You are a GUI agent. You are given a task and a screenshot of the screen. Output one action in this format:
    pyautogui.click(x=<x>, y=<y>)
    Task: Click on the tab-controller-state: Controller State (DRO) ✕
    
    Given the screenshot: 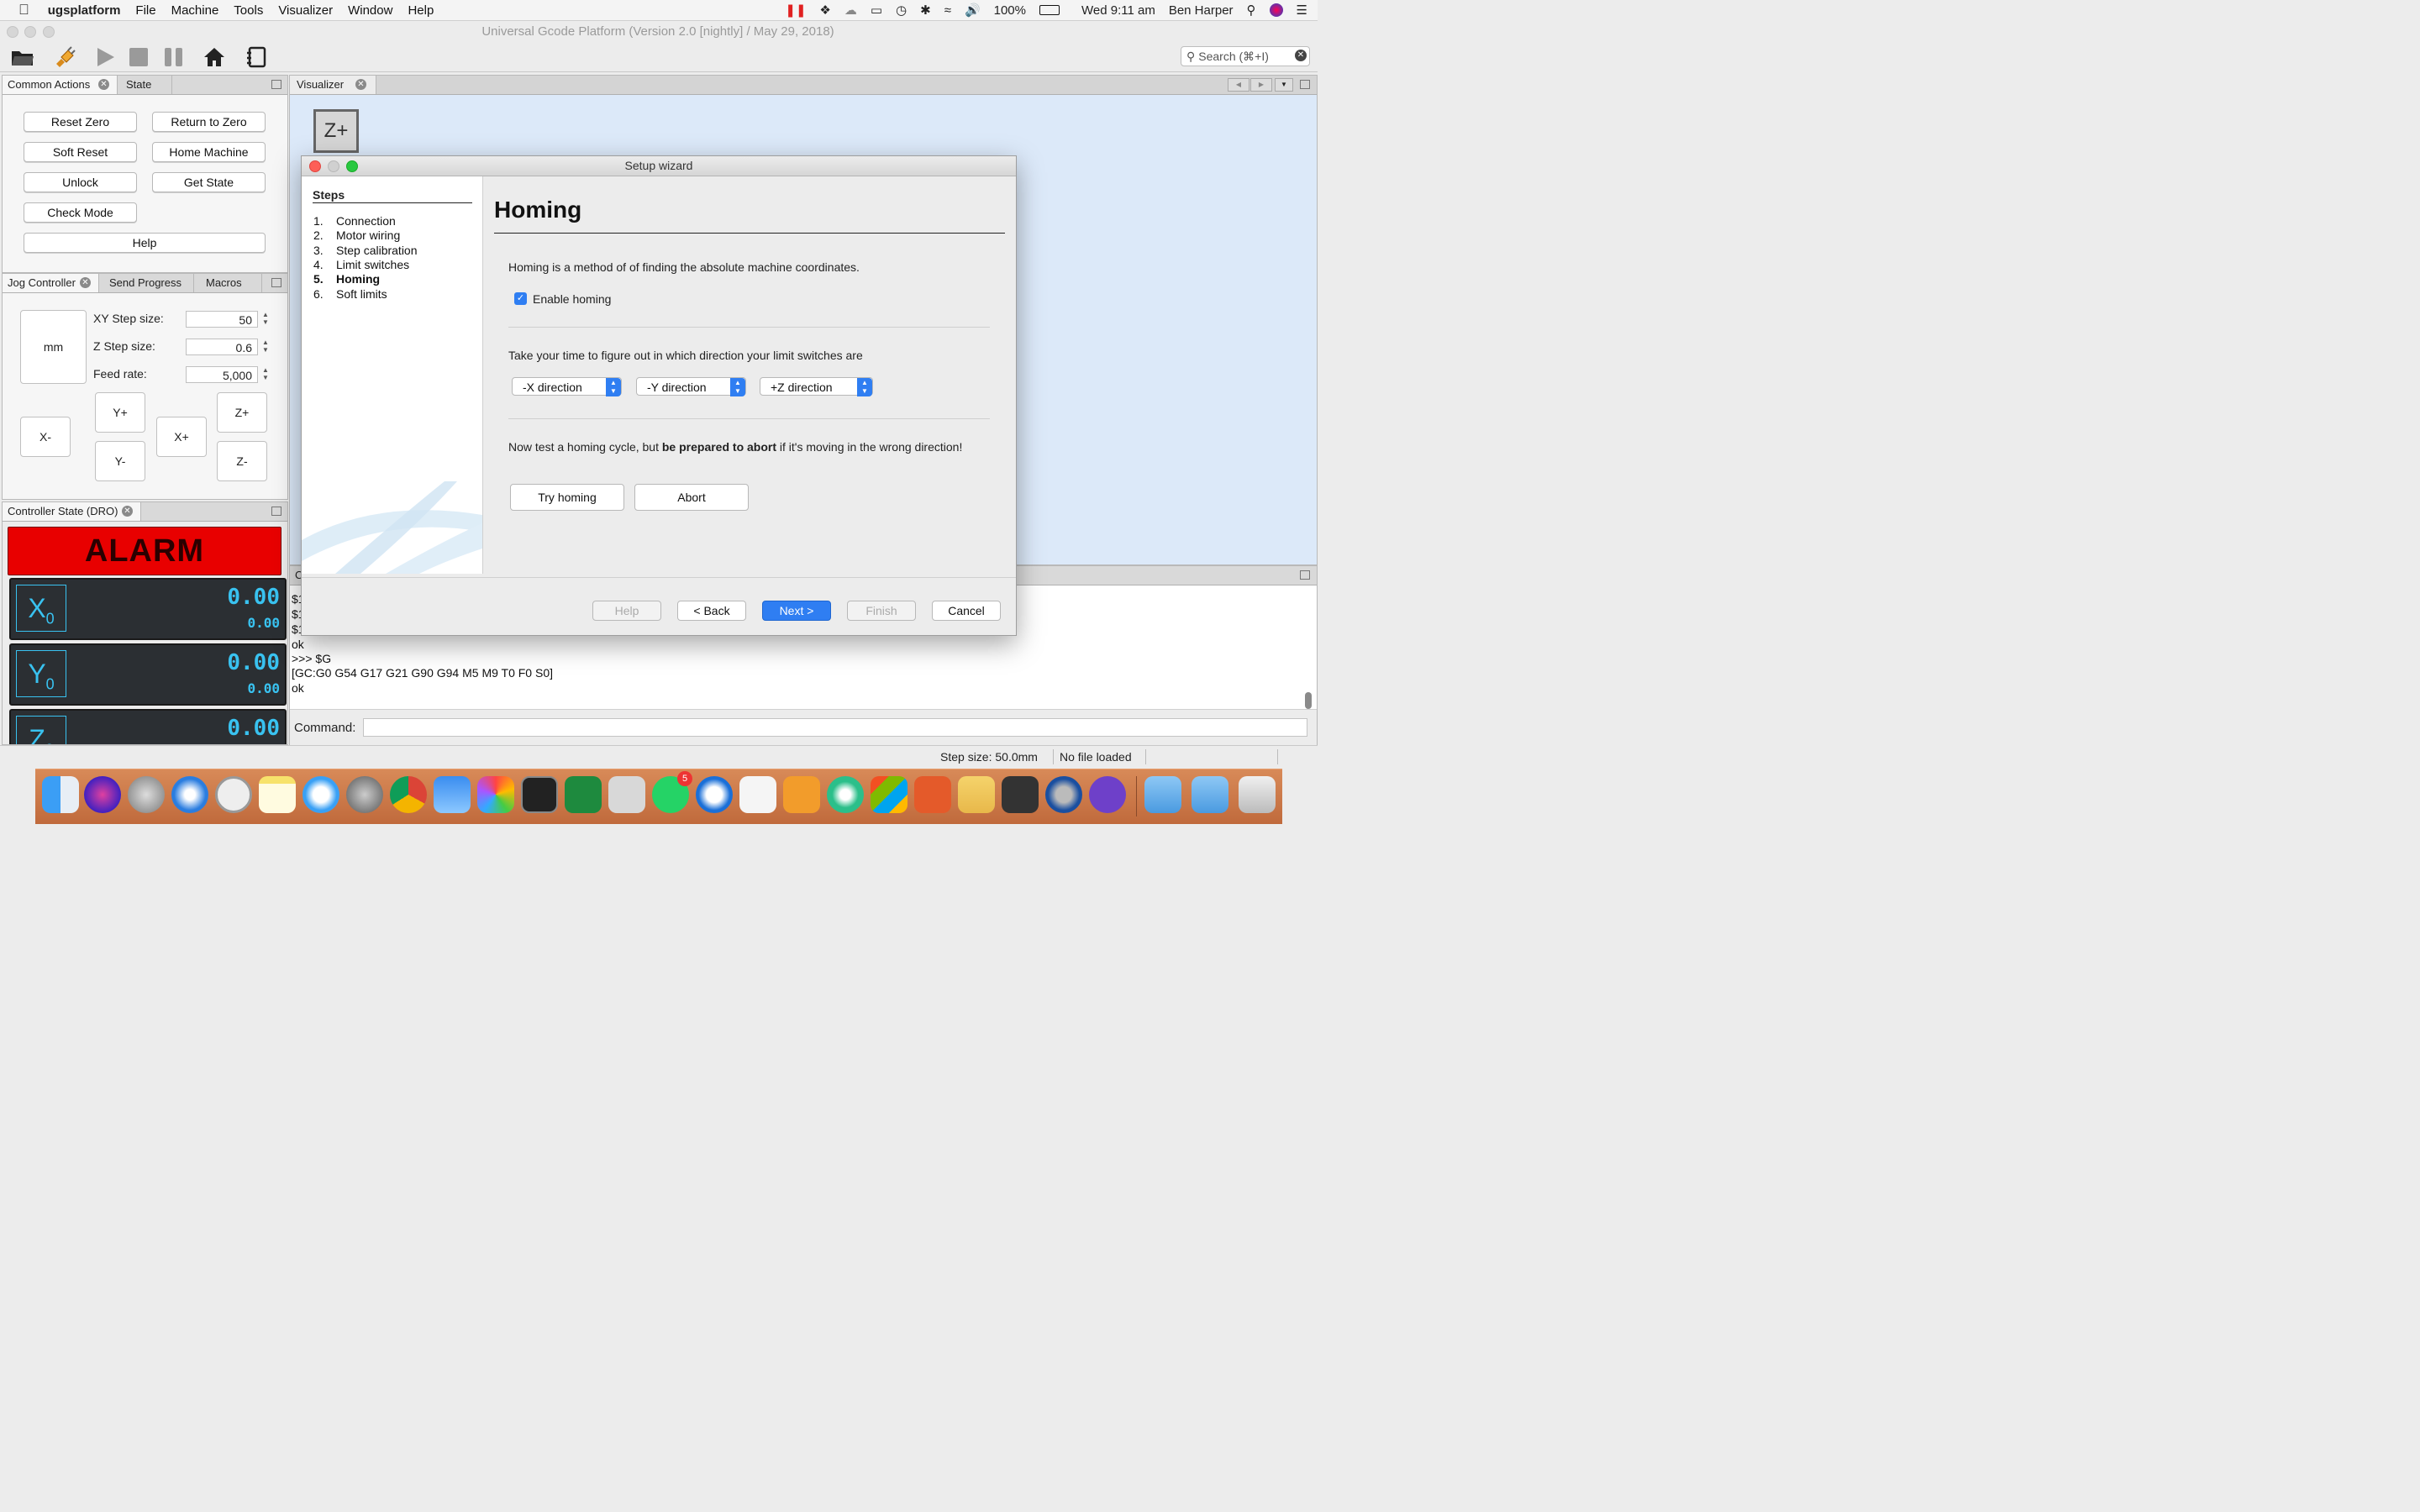 What is the action you would take?
    pyautogui.click(x=72, y=511)
    